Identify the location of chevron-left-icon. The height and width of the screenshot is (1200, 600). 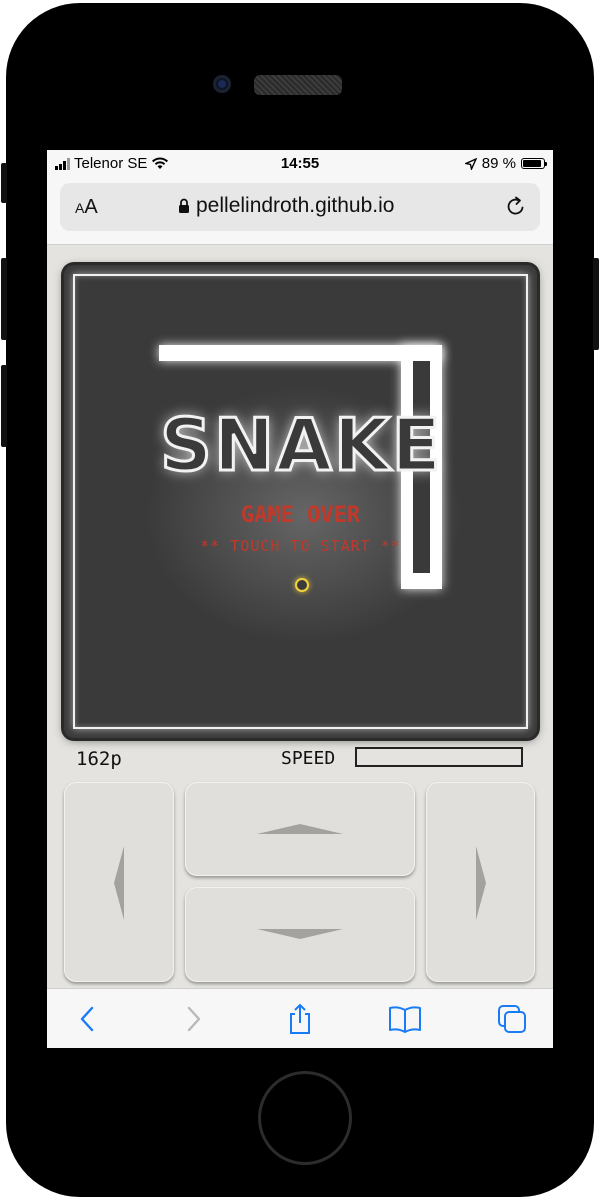
(87, 1019).